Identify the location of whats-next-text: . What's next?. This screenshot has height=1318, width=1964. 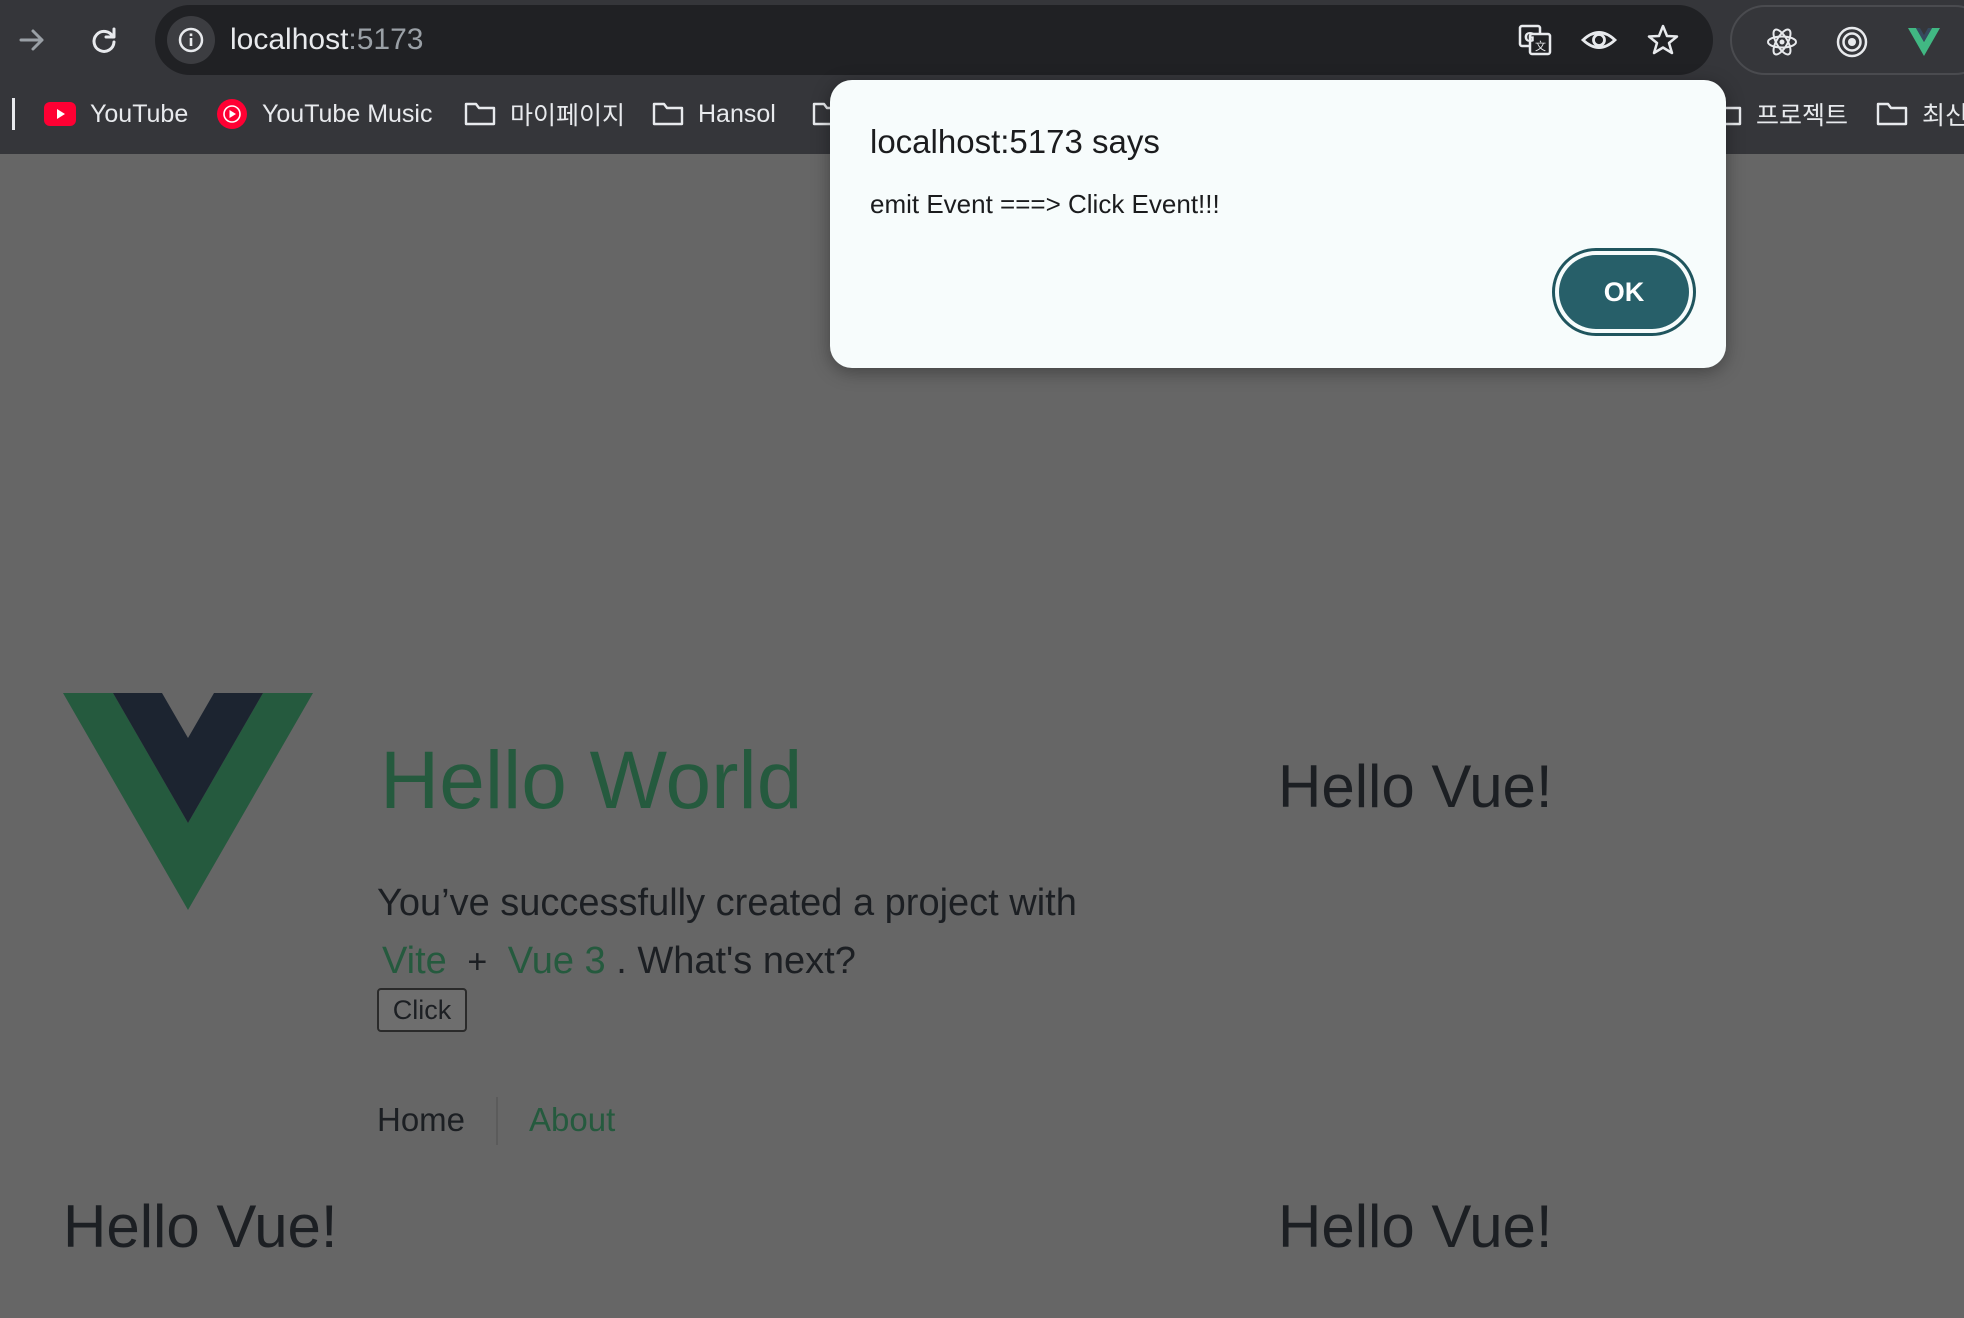
(736, 961).